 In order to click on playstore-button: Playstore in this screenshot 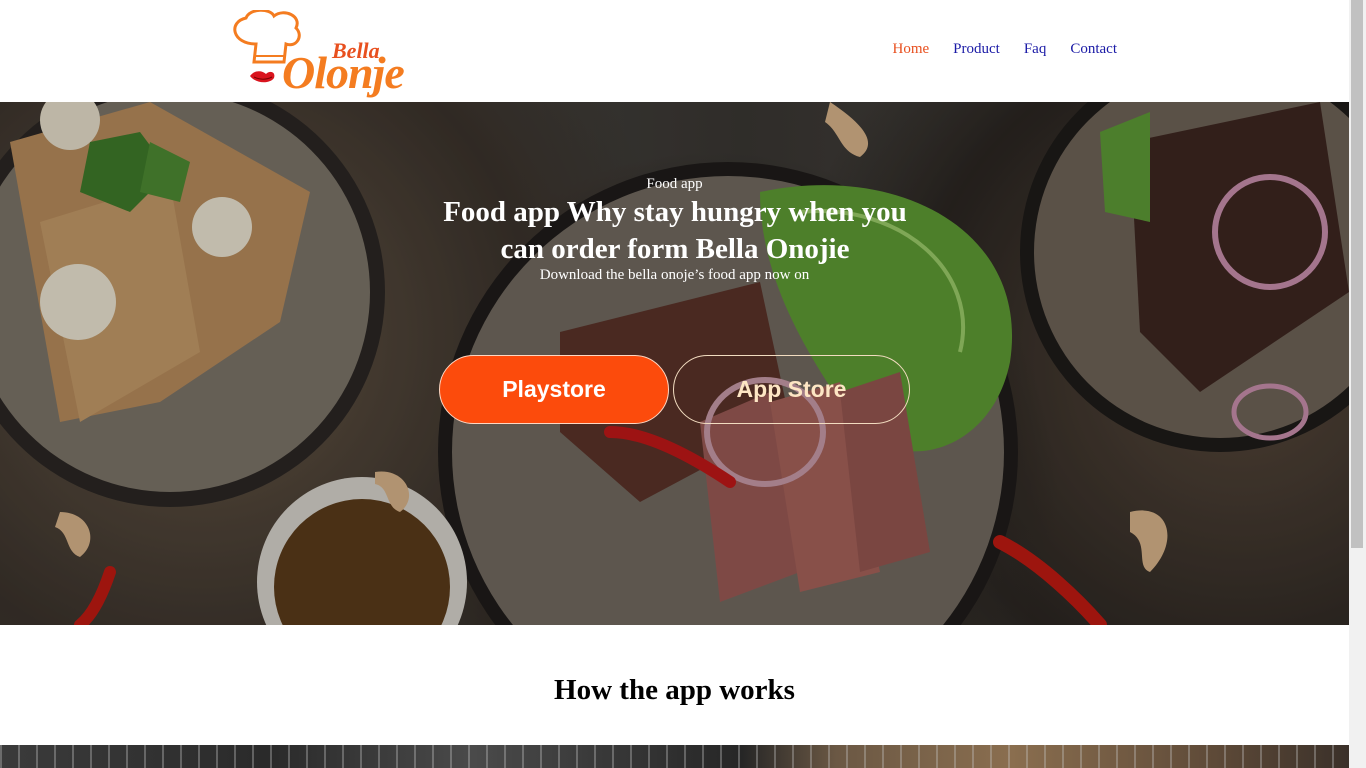, I will do `click(554, 389)`.